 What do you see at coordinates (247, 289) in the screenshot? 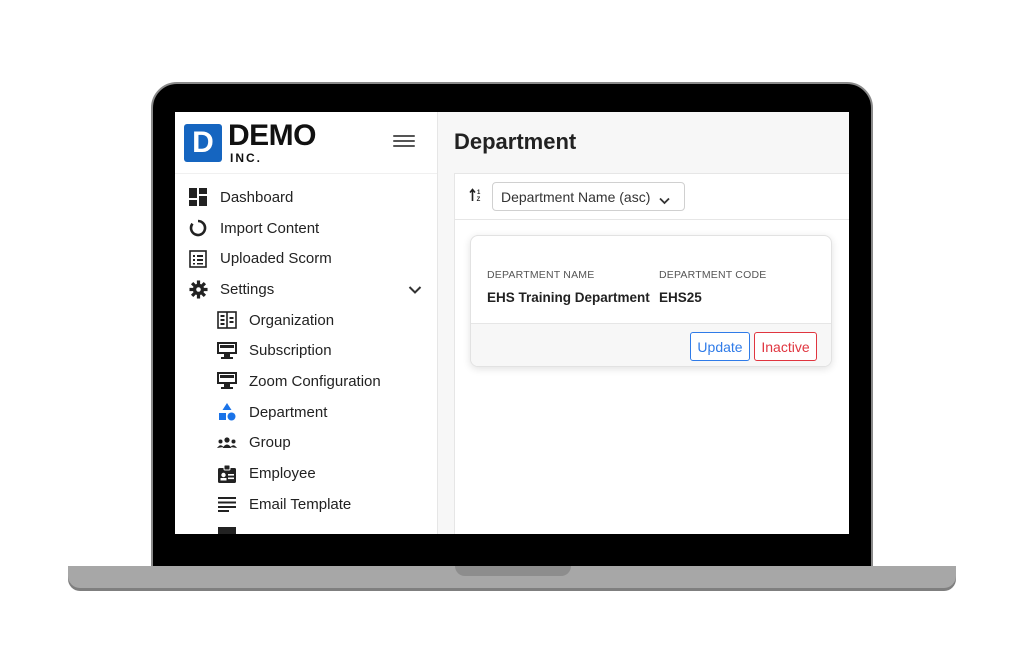
I see `sidebar-item-label: Settings` at bounding box center [247, 289].